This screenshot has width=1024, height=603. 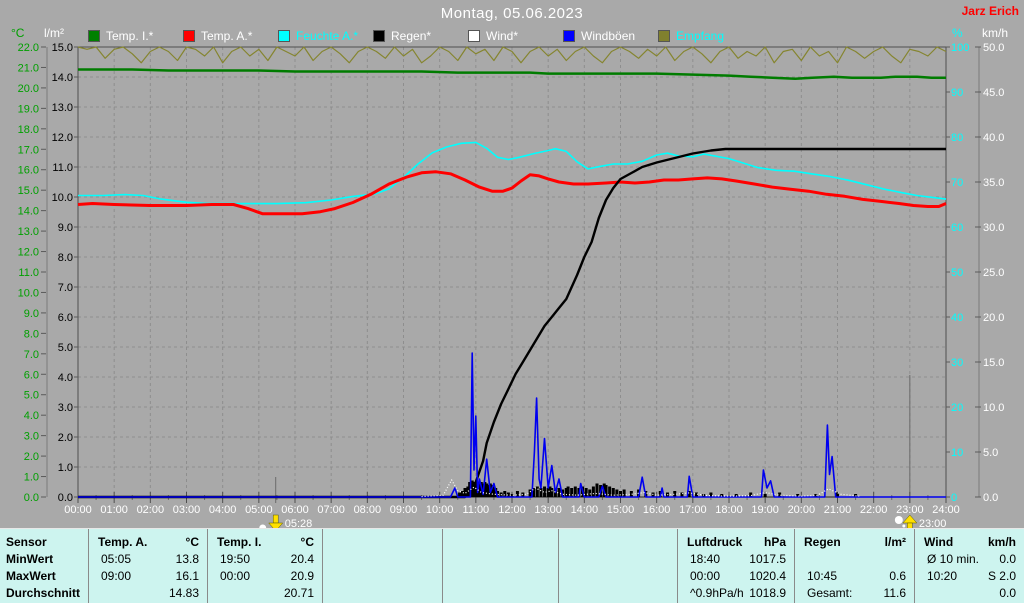 I want to click on sensor-name: Wind, so click(x=939, y=541).